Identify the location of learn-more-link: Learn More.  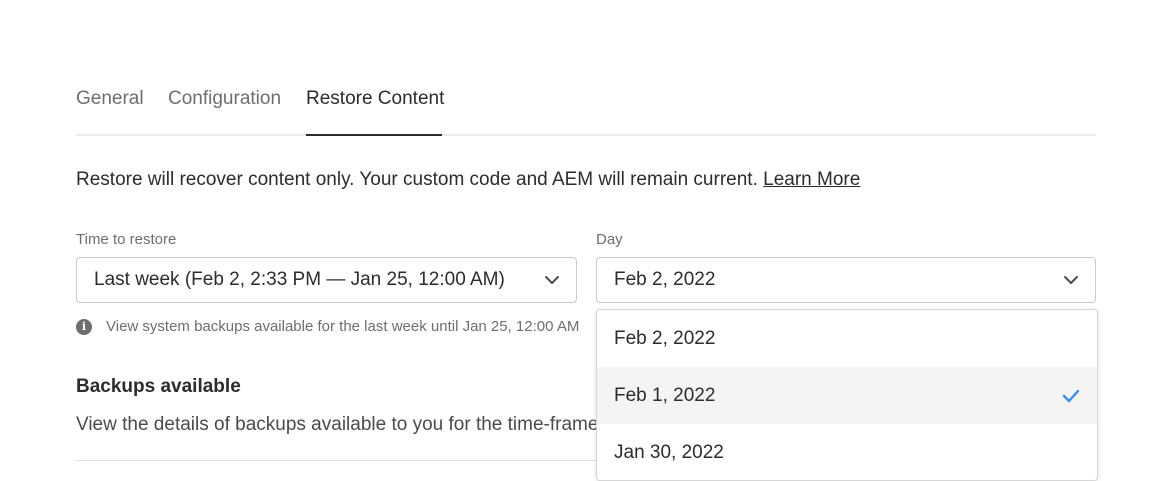
(811, 179).